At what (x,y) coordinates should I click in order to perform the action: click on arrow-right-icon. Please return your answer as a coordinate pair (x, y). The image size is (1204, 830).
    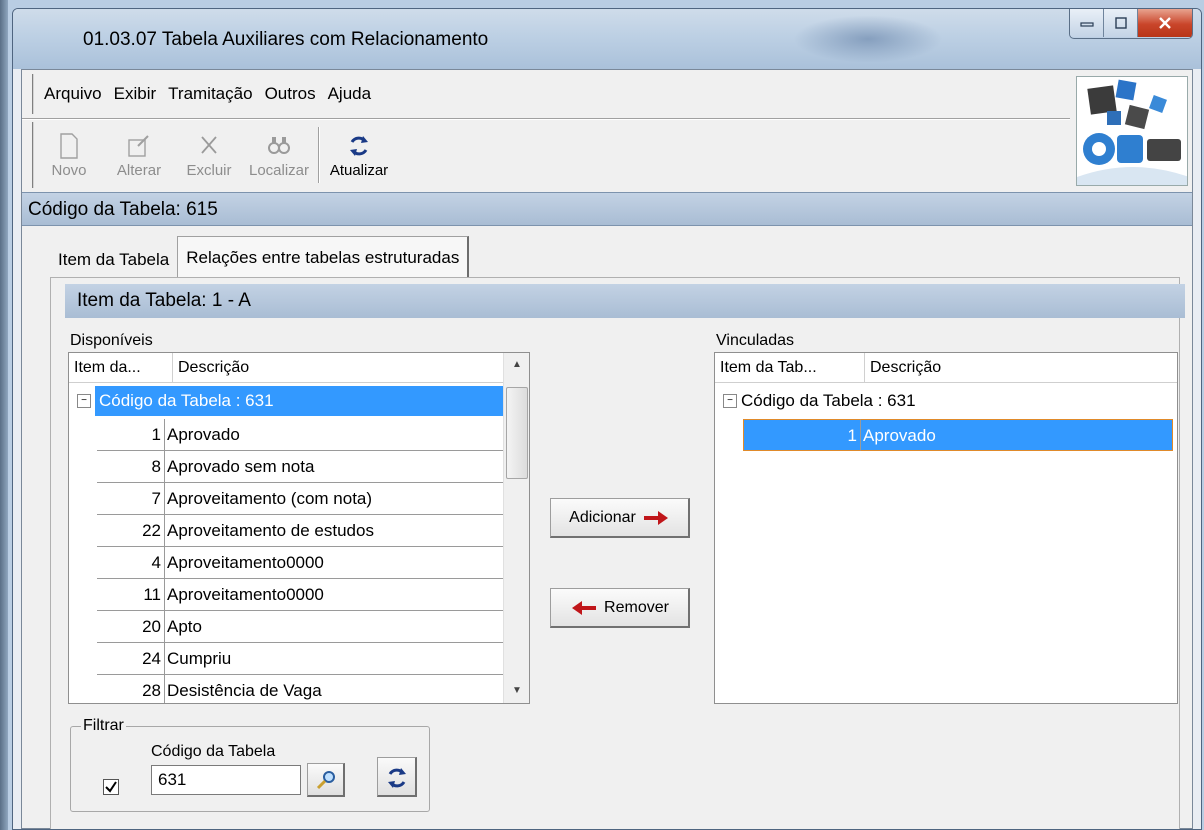
    Looking at the image, I should click on (655, 517).